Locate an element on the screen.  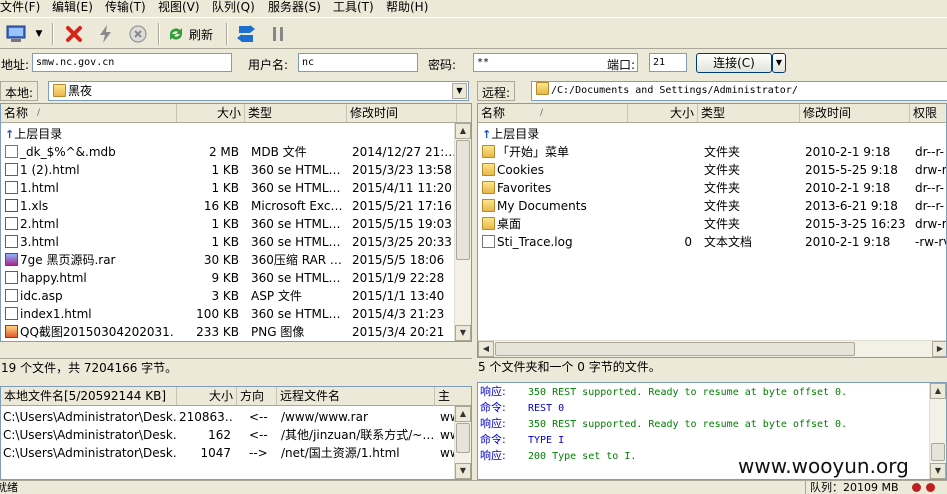
column-direction: 方向 is located at coordinates (257, 396).